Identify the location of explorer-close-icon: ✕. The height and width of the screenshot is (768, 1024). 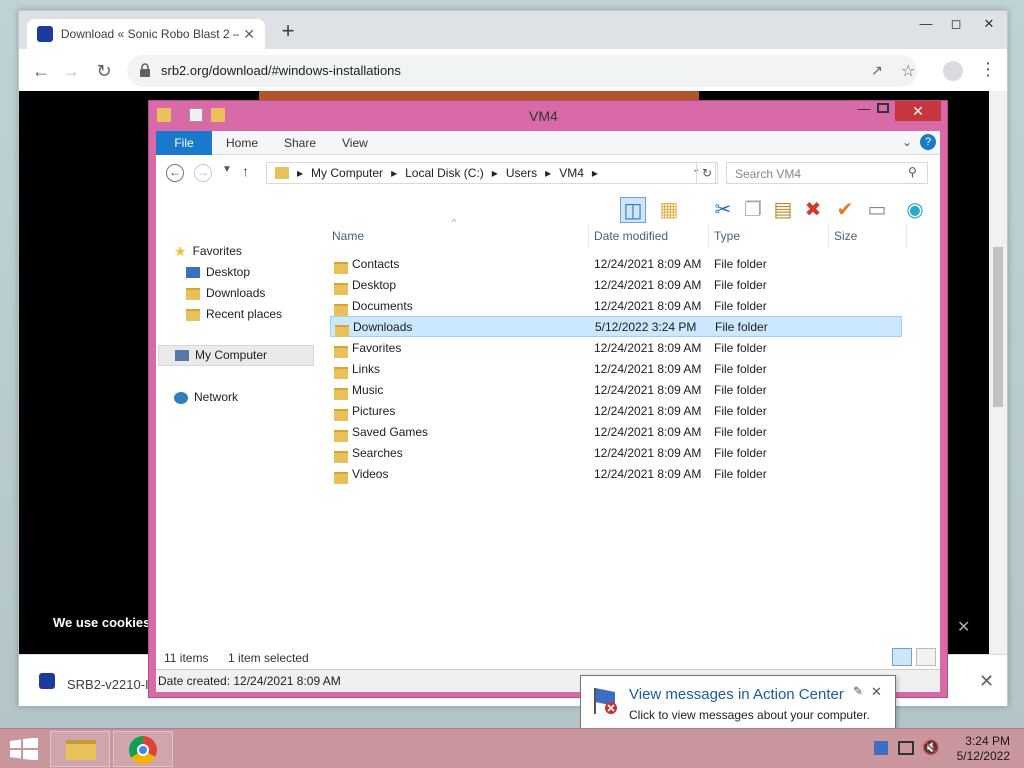
(918, 111).